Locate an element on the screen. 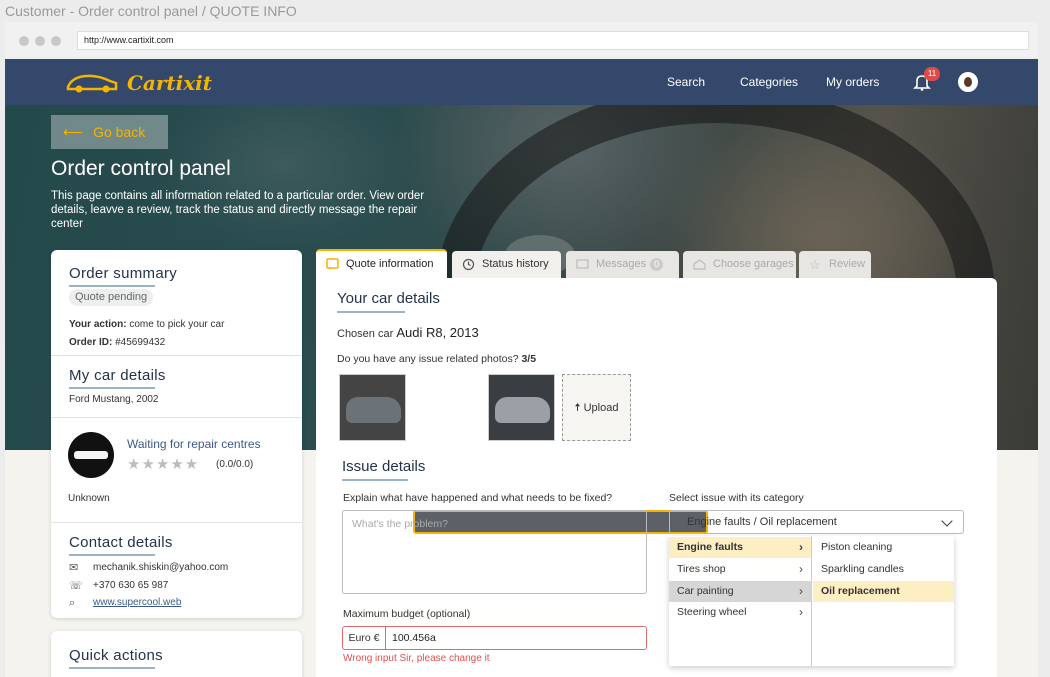 This screenshot has height=677, width=1050. window-close-dot is located at coordinates (24, 41).